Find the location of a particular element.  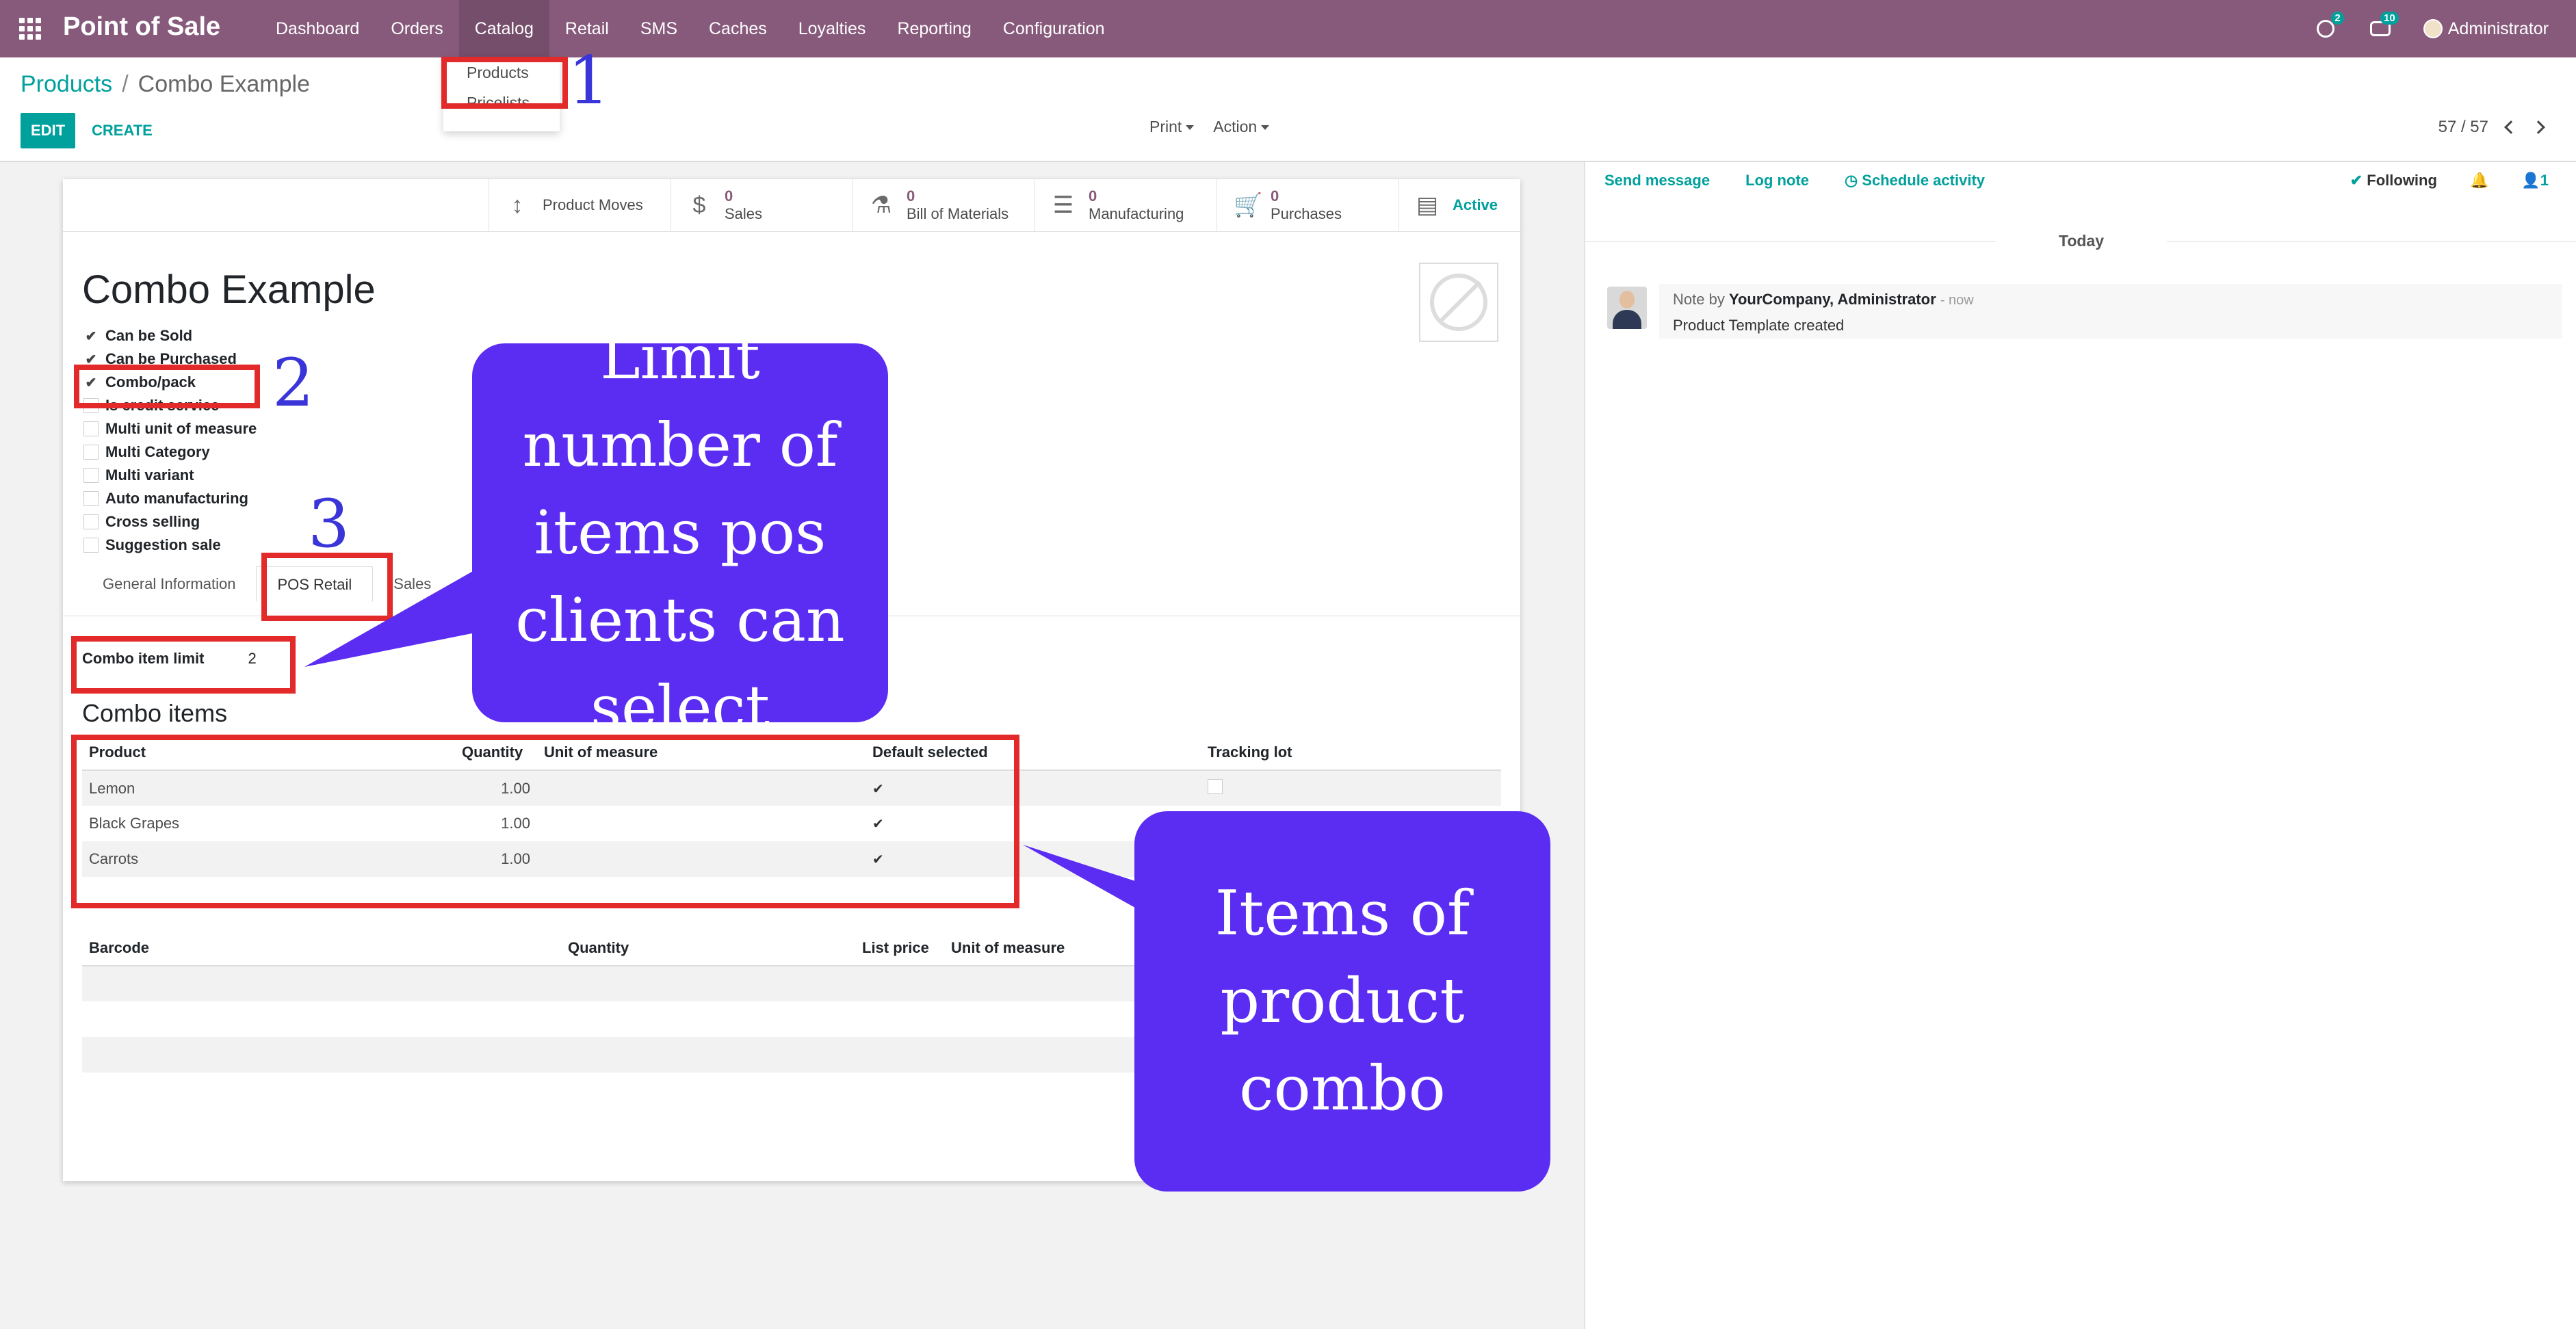

pointer-limit is located at coordinates (399, 617).